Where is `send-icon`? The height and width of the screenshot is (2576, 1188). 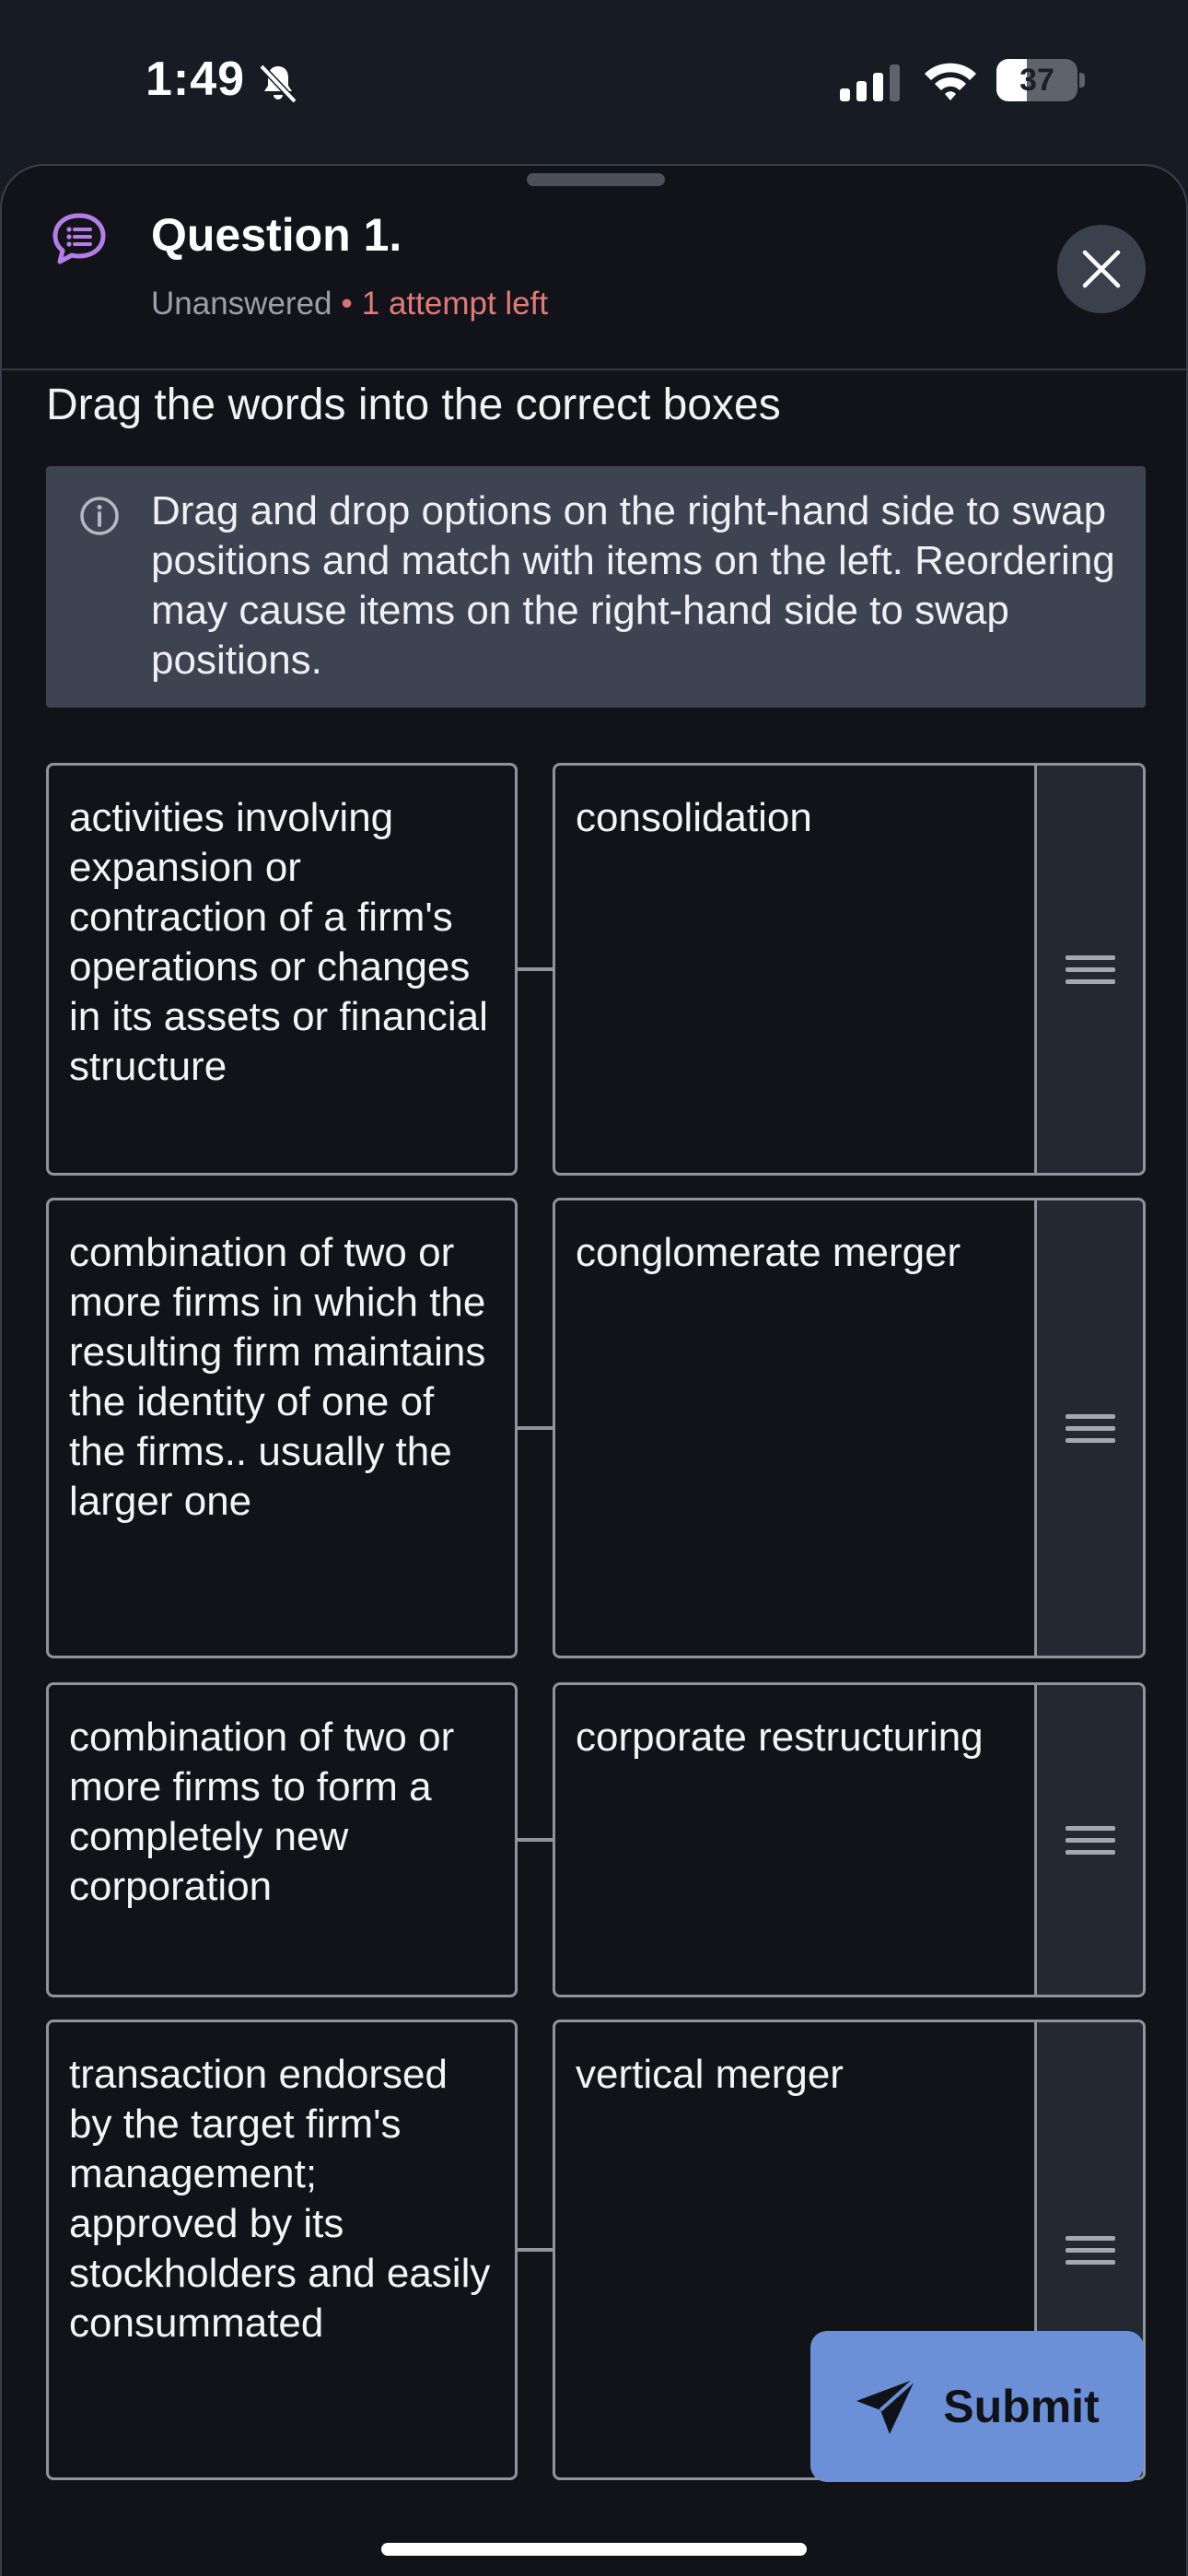 send-icon is located at coordinates (886, 2405).